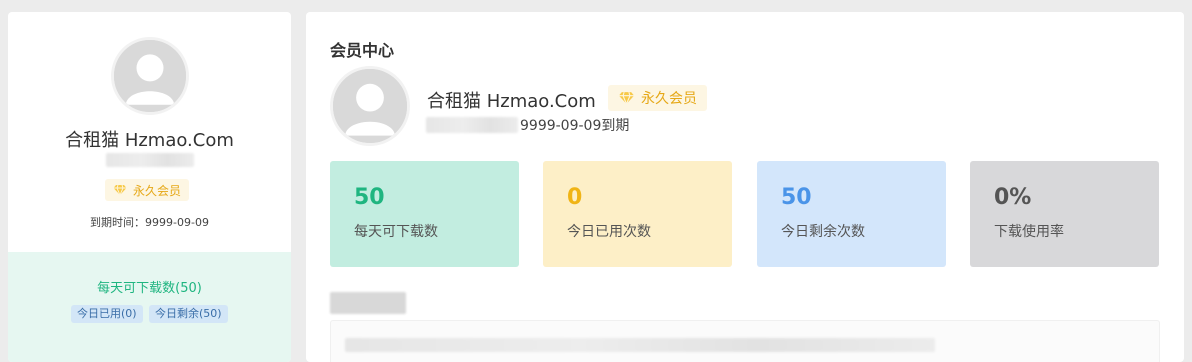  I want to click on daily-download-count: 每天可下载数(50), so click(149, 288).